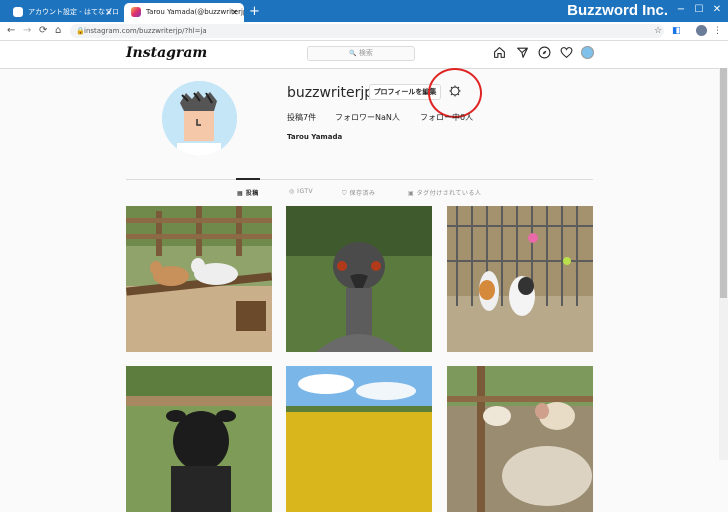 The image size is (728, 512). I want to click on post-flower-field, so click(359, 439).